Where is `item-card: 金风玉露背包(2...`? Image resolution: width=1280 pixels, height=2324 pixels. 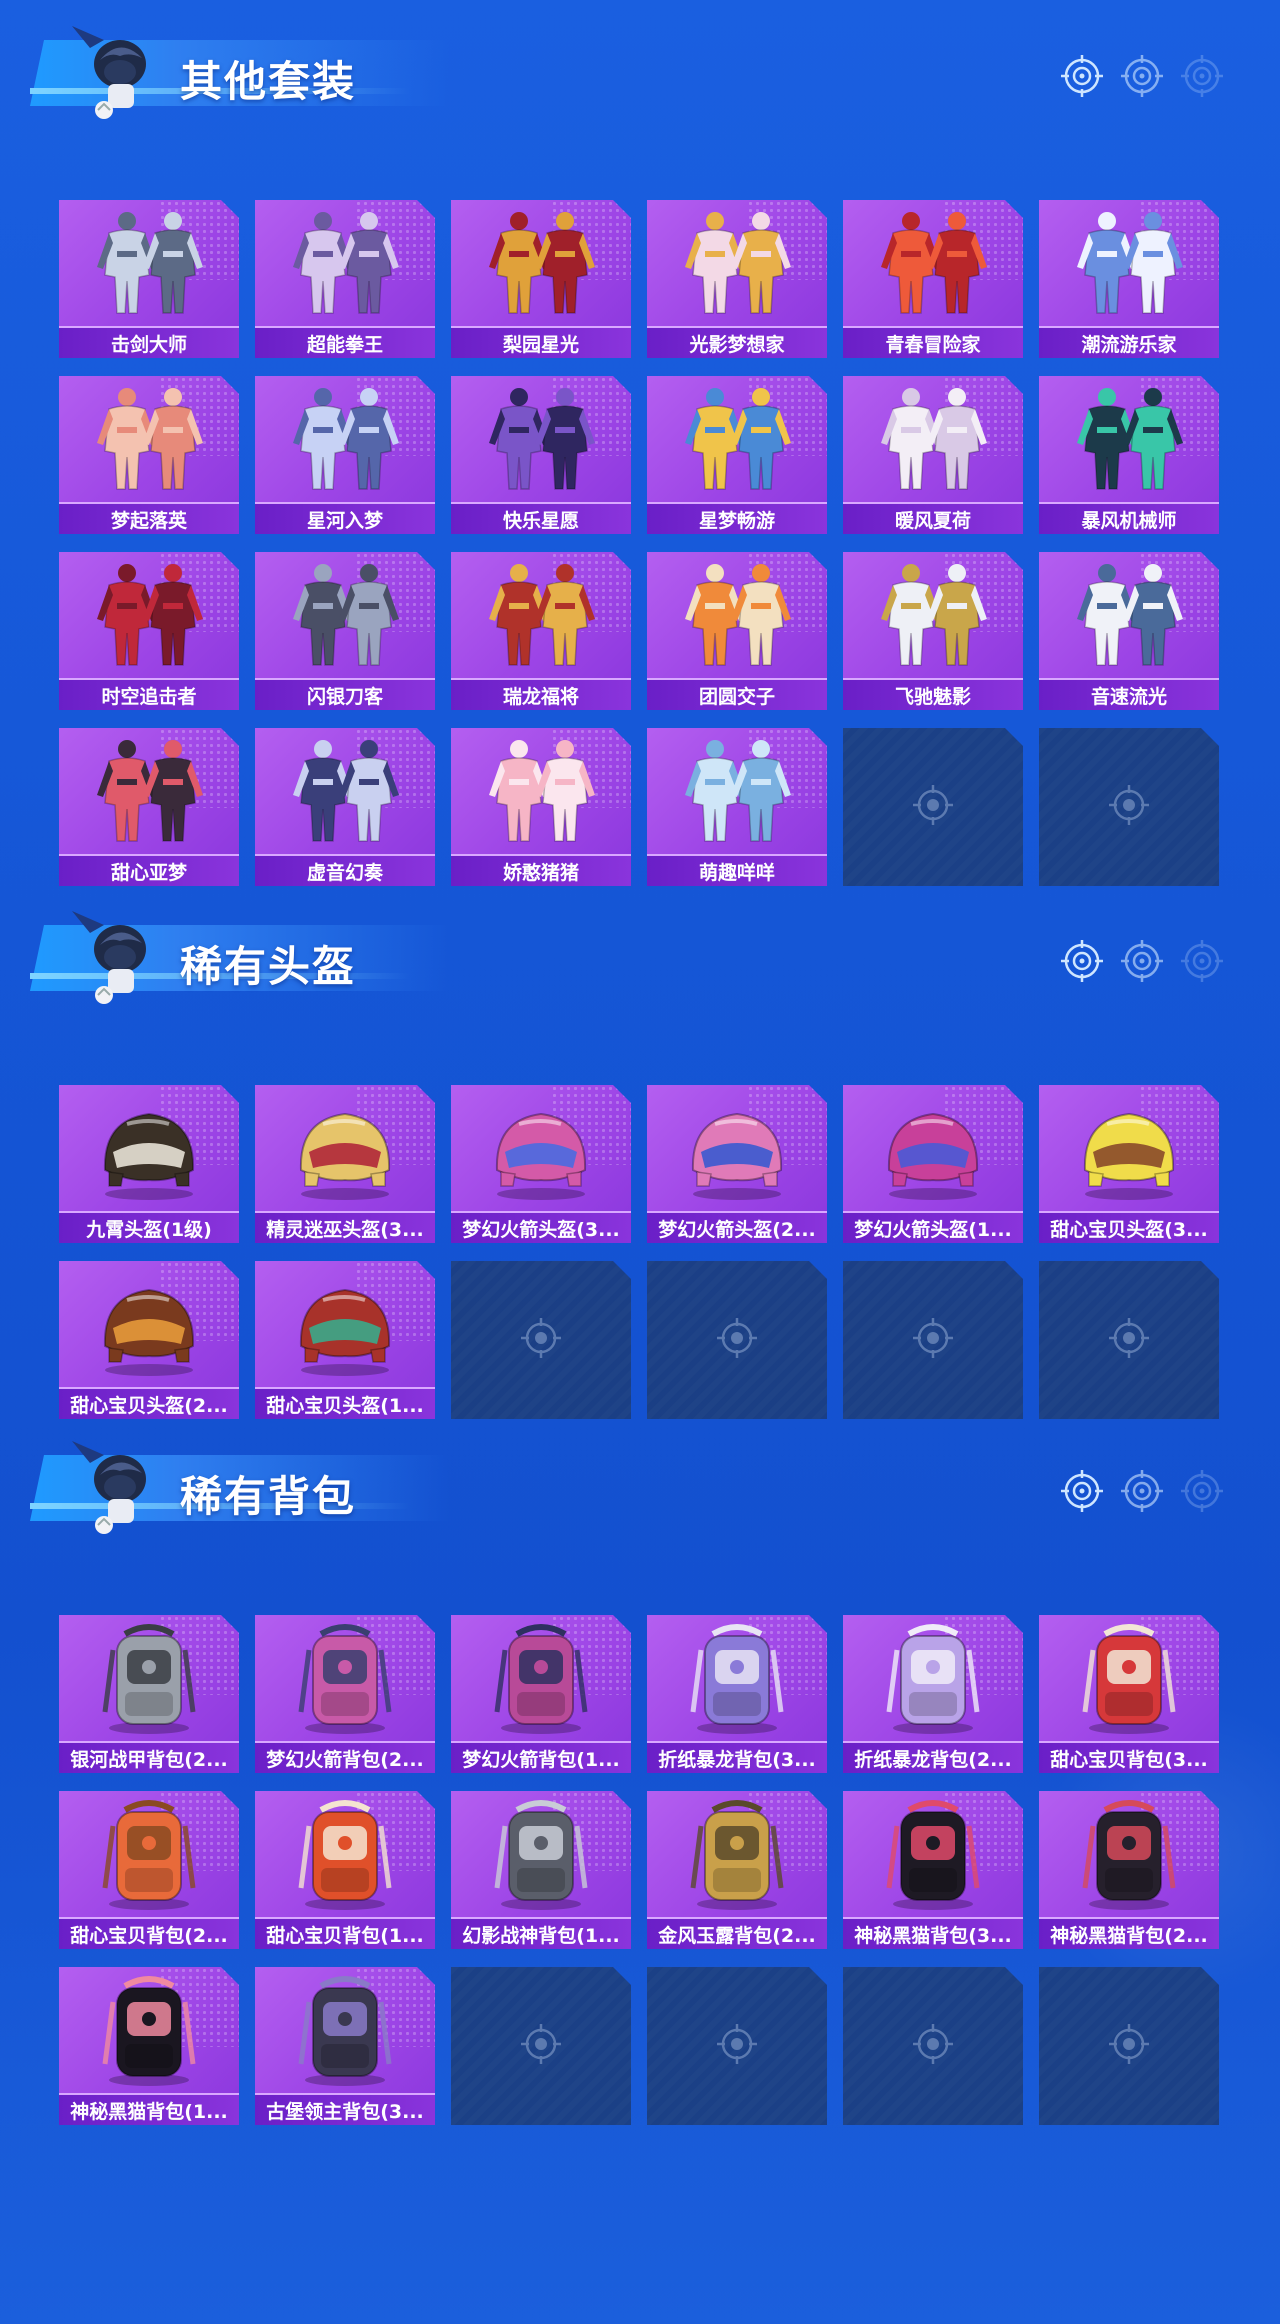
item-card: 金风玉露背包(2... is located at coordinates (737, 1870).